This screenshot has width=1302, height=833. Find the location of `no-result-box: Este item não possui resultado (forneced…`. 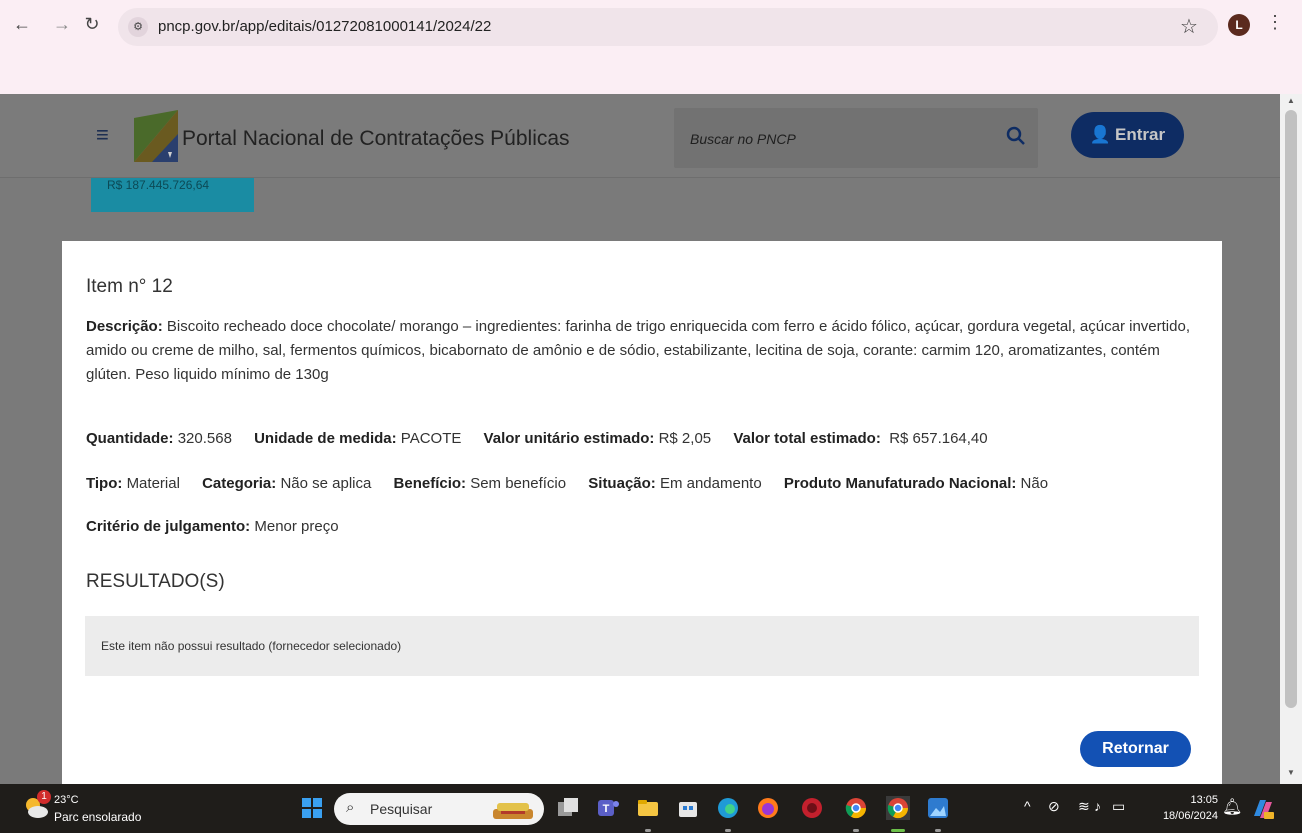

no-result-box: Este item não possui resultado (forneced… is located at coordinates (642, 646).